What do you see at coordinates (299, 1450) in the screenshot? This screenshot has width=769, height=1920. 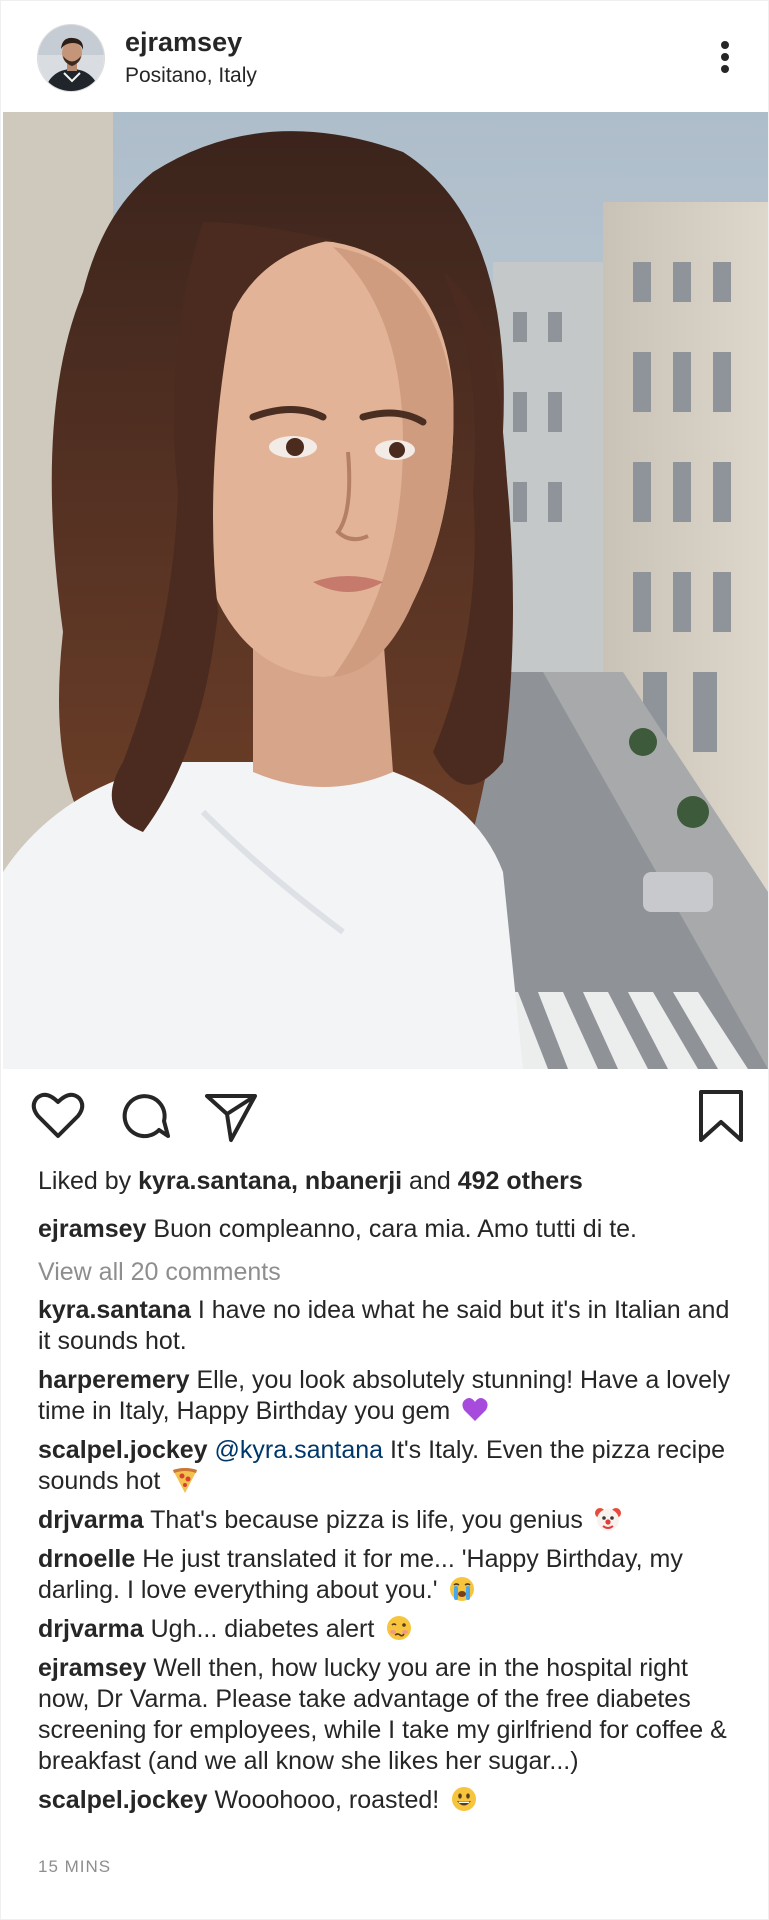 I see `comment-mention: @kyra.santana` at bounding box center [299, 1450].